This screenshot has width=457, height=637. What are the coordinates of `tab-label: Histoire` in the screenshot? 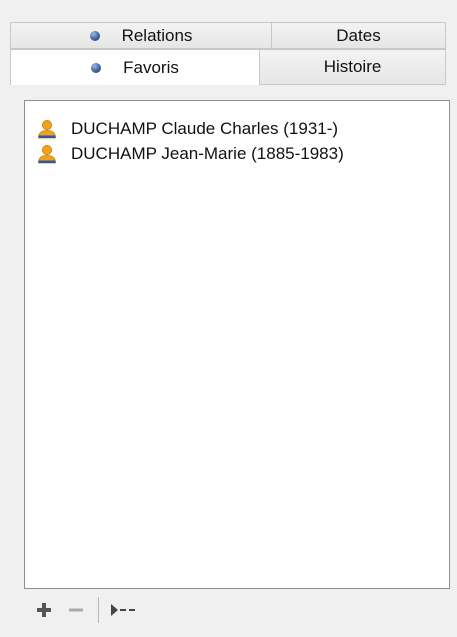 It's located at (352, 66).